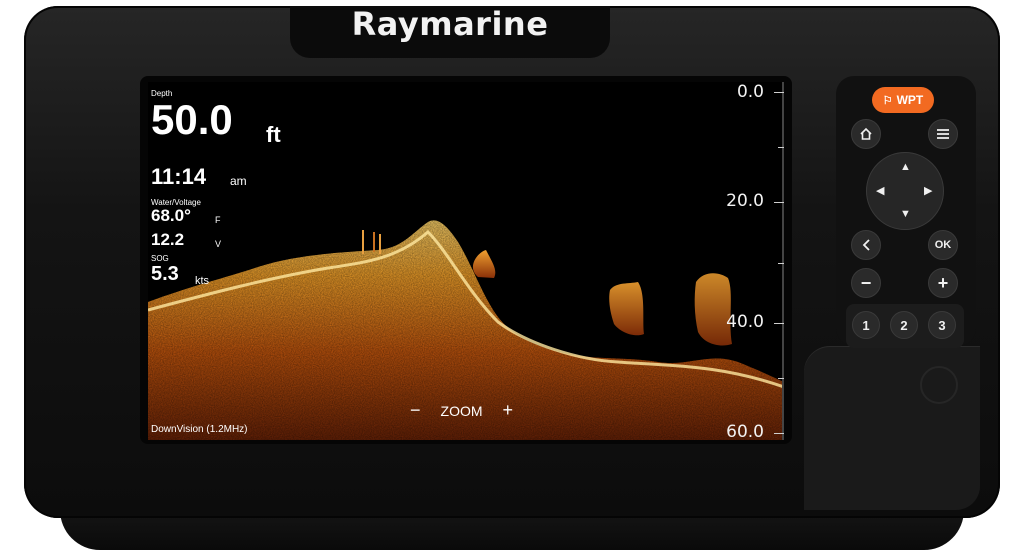 This screenshot has width=1024, height=558. What do you see at coordinates (165, 274) in the screenshot?
I see `sog-value: 5.3` at bounding box center [165, 274].